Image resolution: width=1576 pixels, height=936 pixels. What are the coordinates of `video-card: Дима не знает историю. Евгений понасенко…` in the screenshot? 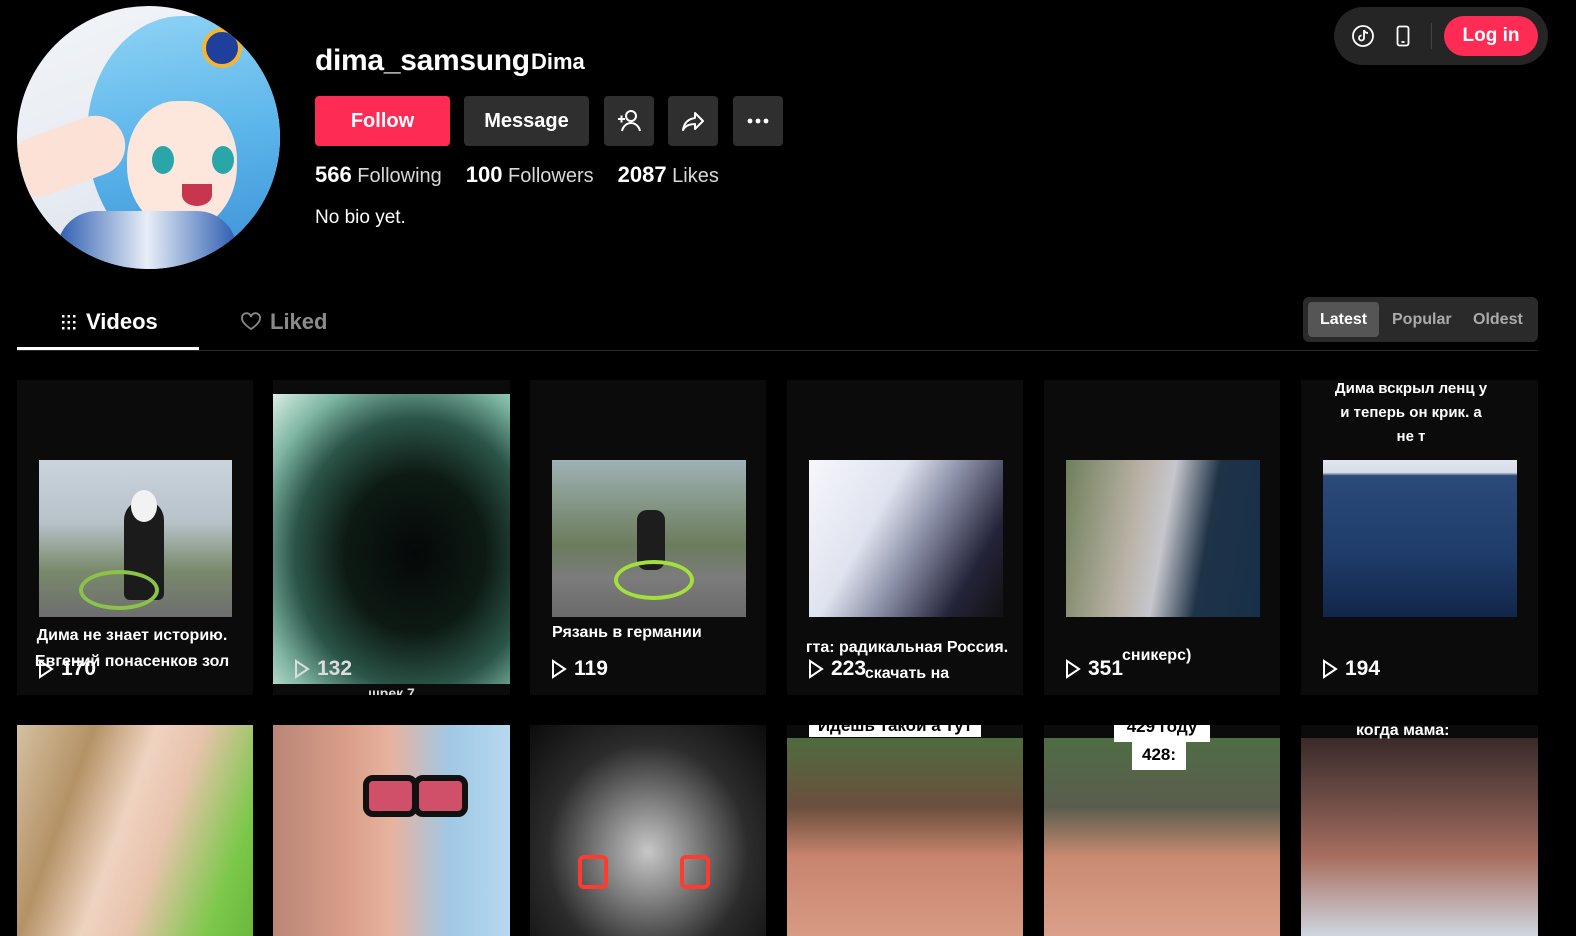 It's located at (135, 537).